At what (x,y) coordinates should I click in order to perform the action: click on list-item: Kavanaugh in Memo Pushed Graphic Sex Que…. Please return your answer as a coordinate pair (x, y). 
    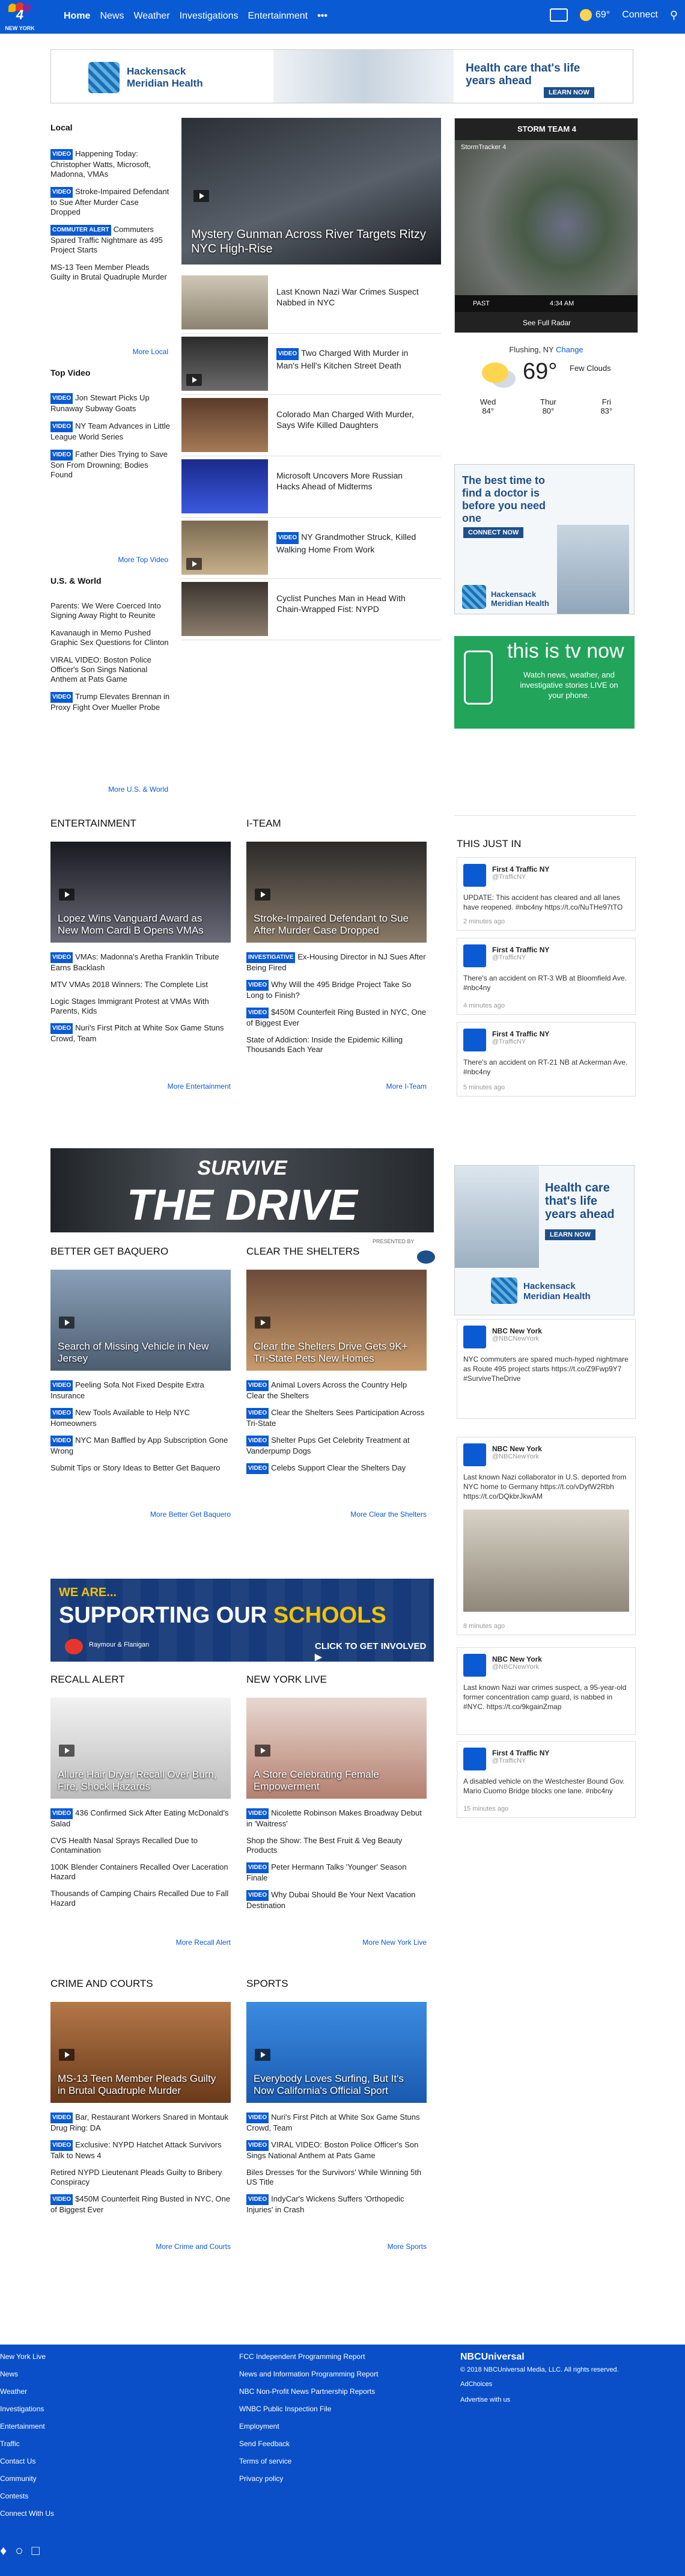
    Looking at the image, I should click on (110, 637).